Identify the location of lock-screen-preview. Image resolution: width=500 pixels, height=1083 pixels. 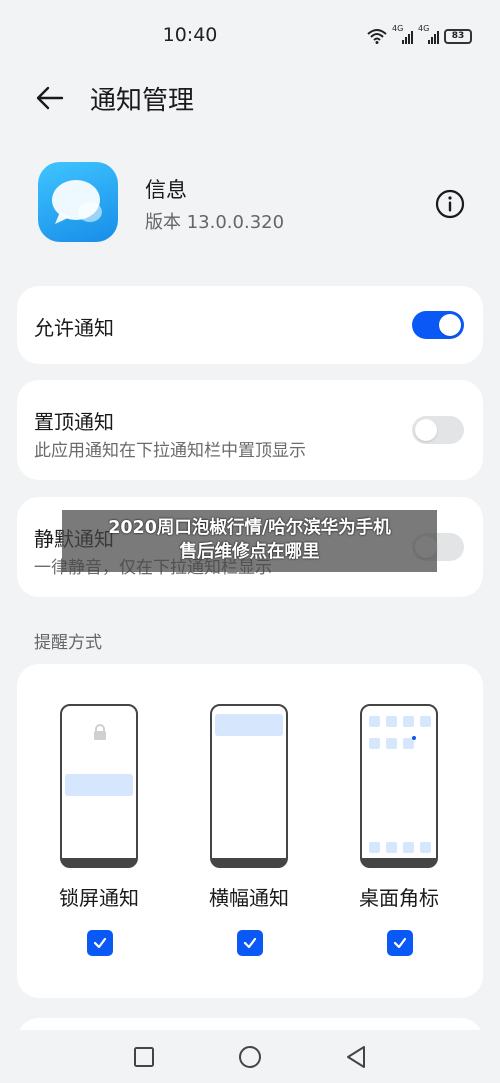
(99, 786).